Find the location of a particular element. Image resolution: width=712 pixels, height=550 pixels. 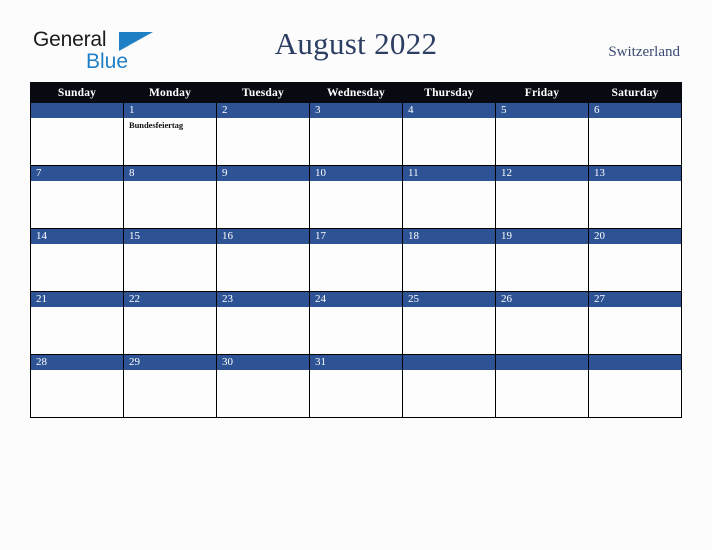

day-cell-inner is located at coordinates (77, 134).